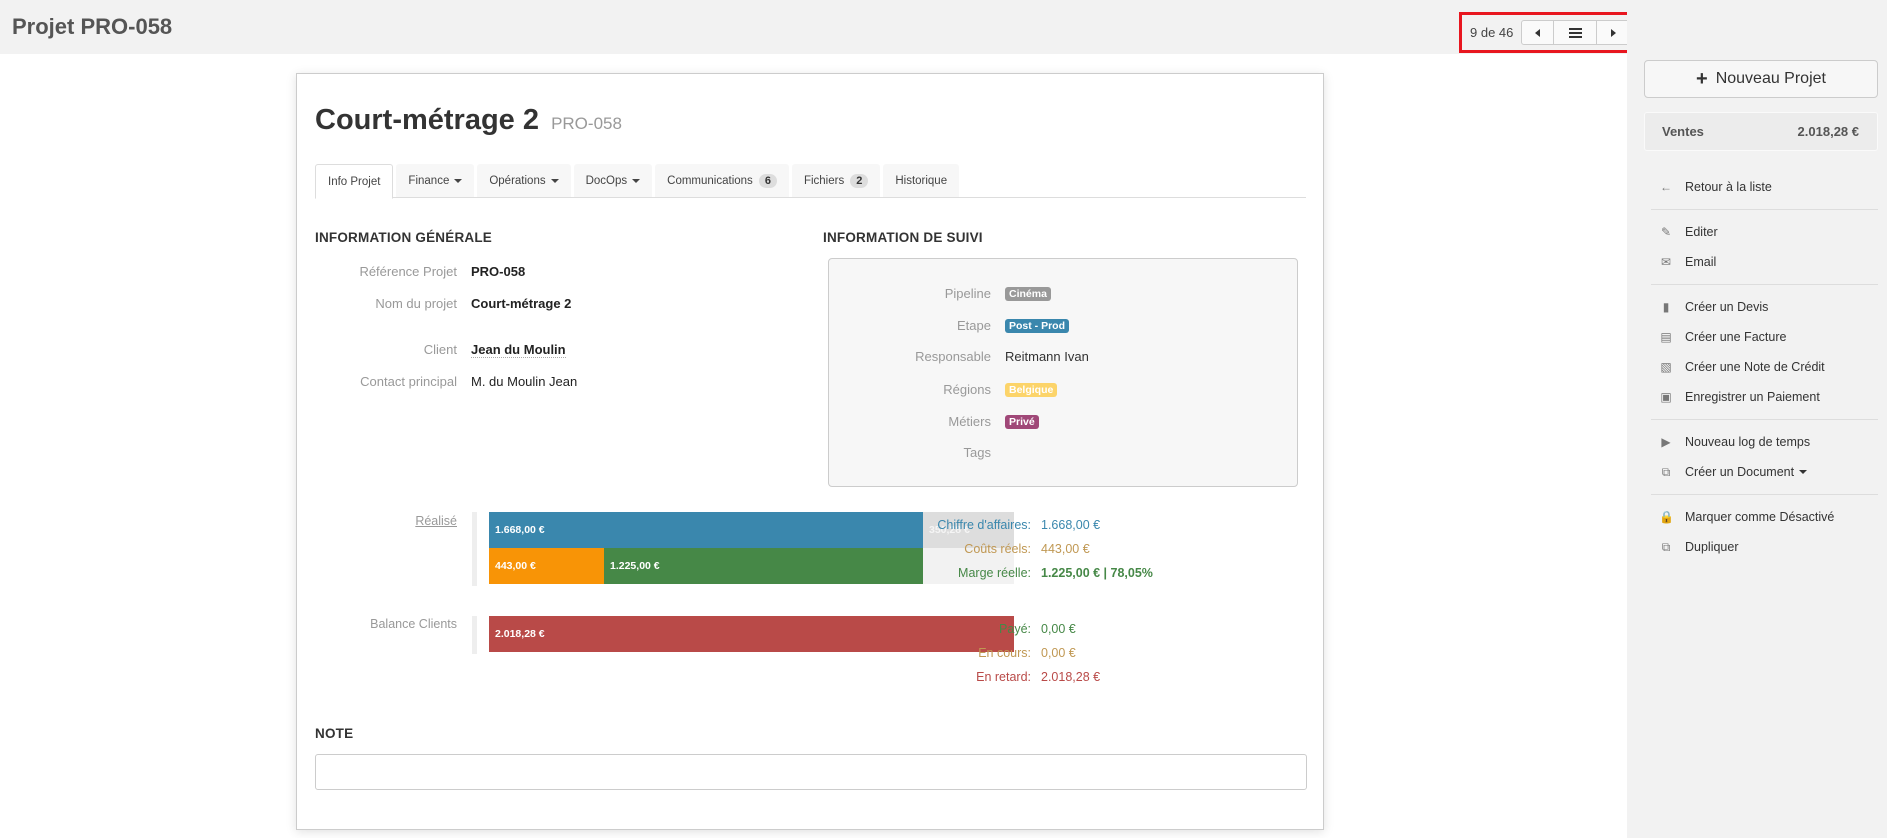  I want to click on menu-item-create-invoice: ▤ Créer une Facture, so click(1764, 337).